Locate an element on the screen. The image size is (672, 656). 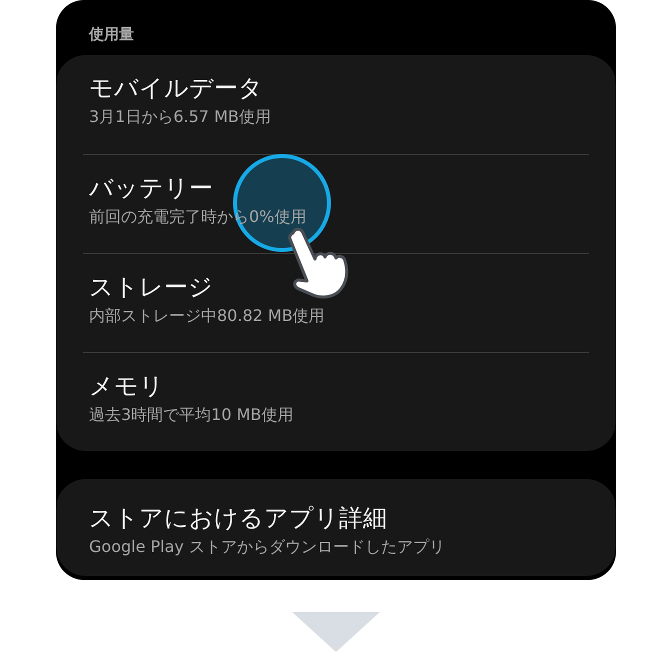
section-label: 使用量 is located at coordinates (111, 34).